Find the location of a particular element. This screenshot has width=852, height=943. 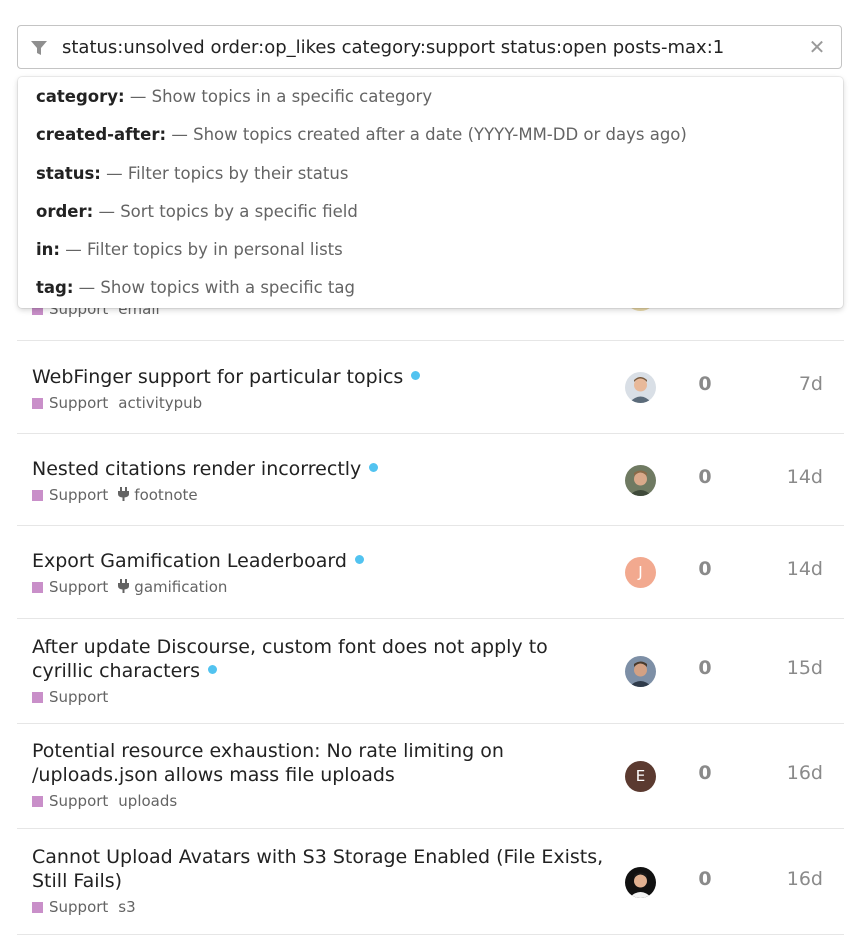

topic-tag: uploads is located at coordinates (147, 801).